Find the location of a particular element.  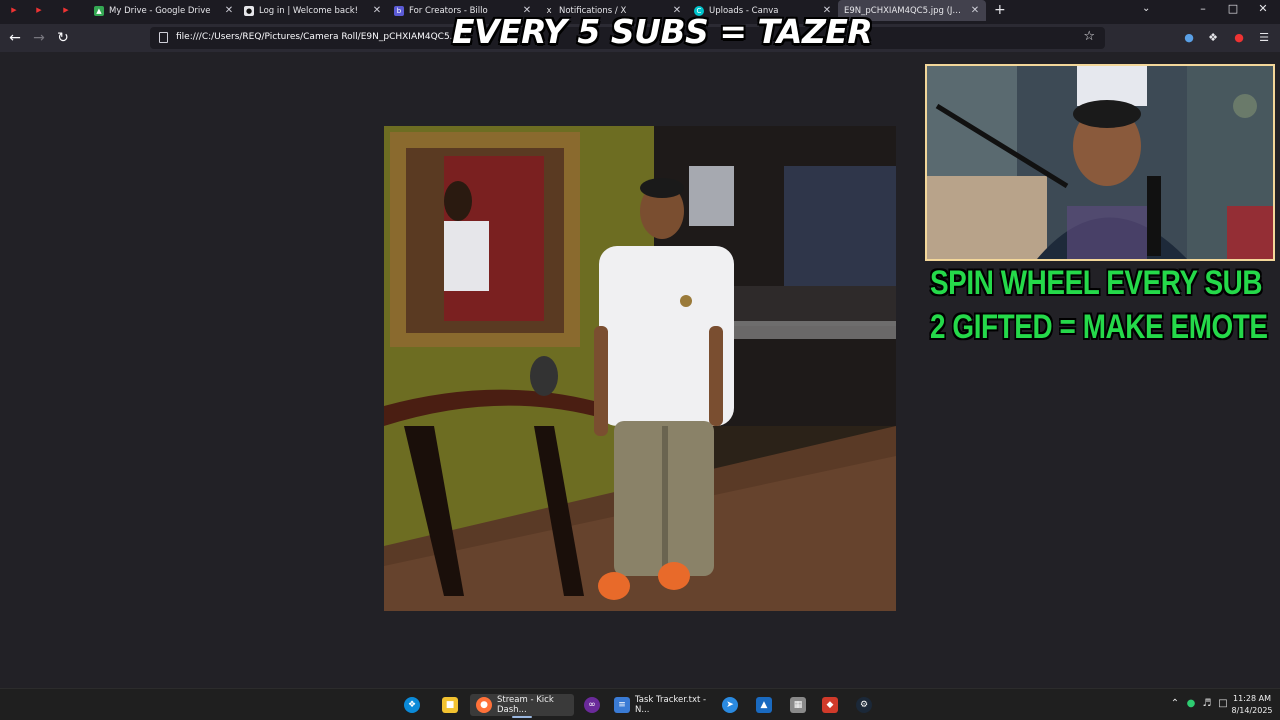

back-icon: ← is located at coordinates (15, 38).